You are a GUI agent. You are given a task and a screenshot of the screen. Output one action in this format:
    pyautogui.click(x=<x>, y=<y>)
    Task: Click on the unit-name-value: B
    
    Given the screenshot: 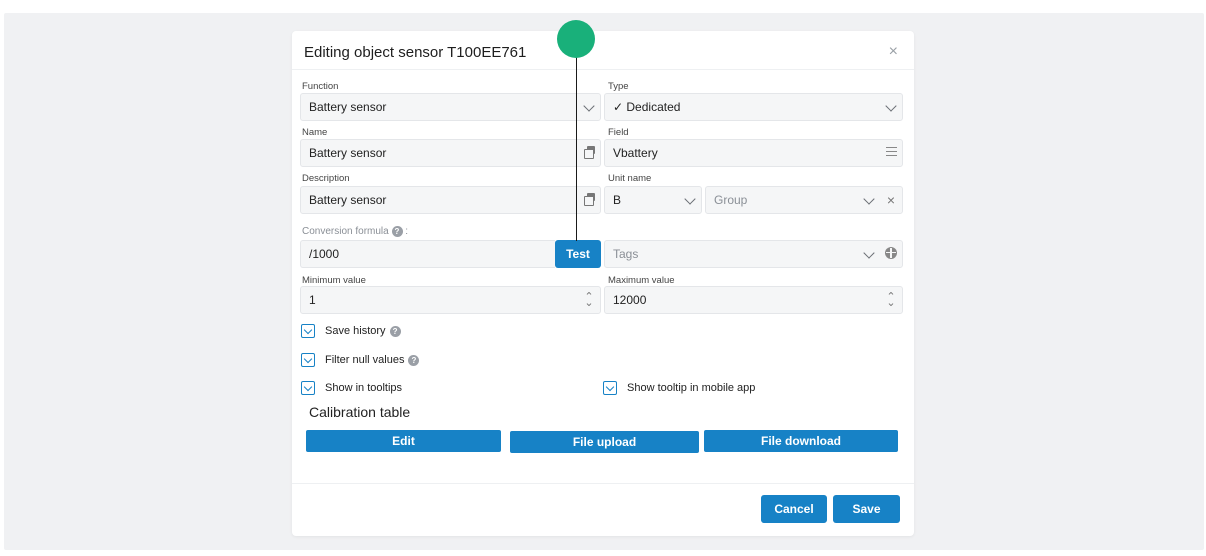 What is the action you would take?
    pyautogui.click(x=617, y=200)
    